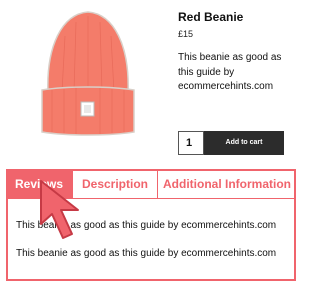  I want to click on product-price: £15, so click(186, 34).